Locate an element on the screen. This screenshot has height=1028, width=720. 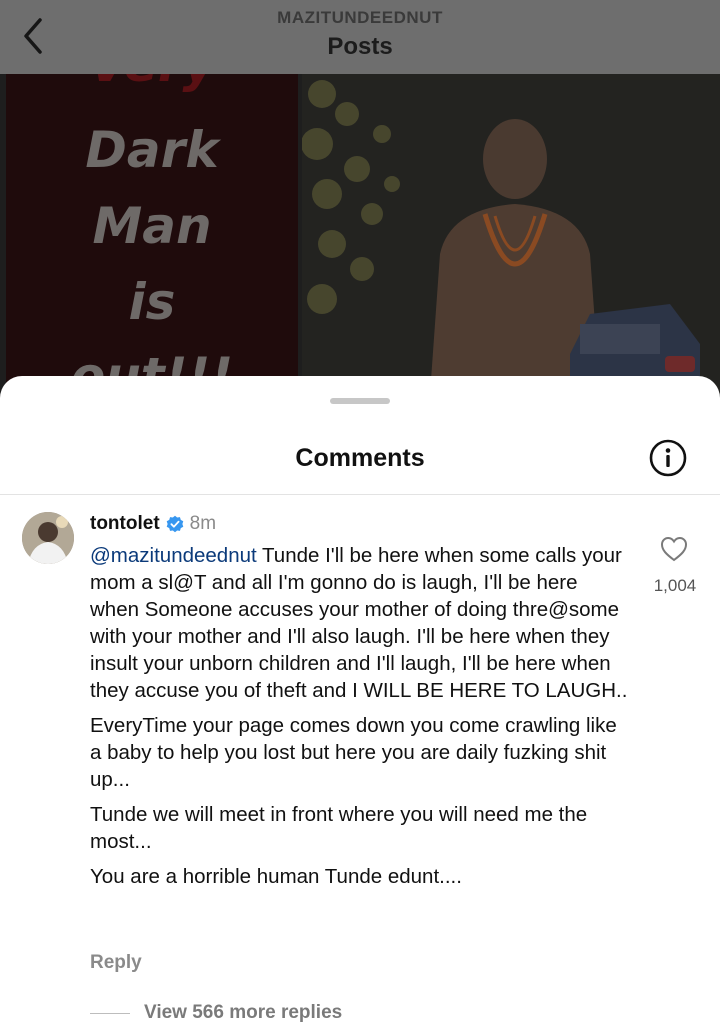
overlay-text-line: is is located at coordinates (152, 302).